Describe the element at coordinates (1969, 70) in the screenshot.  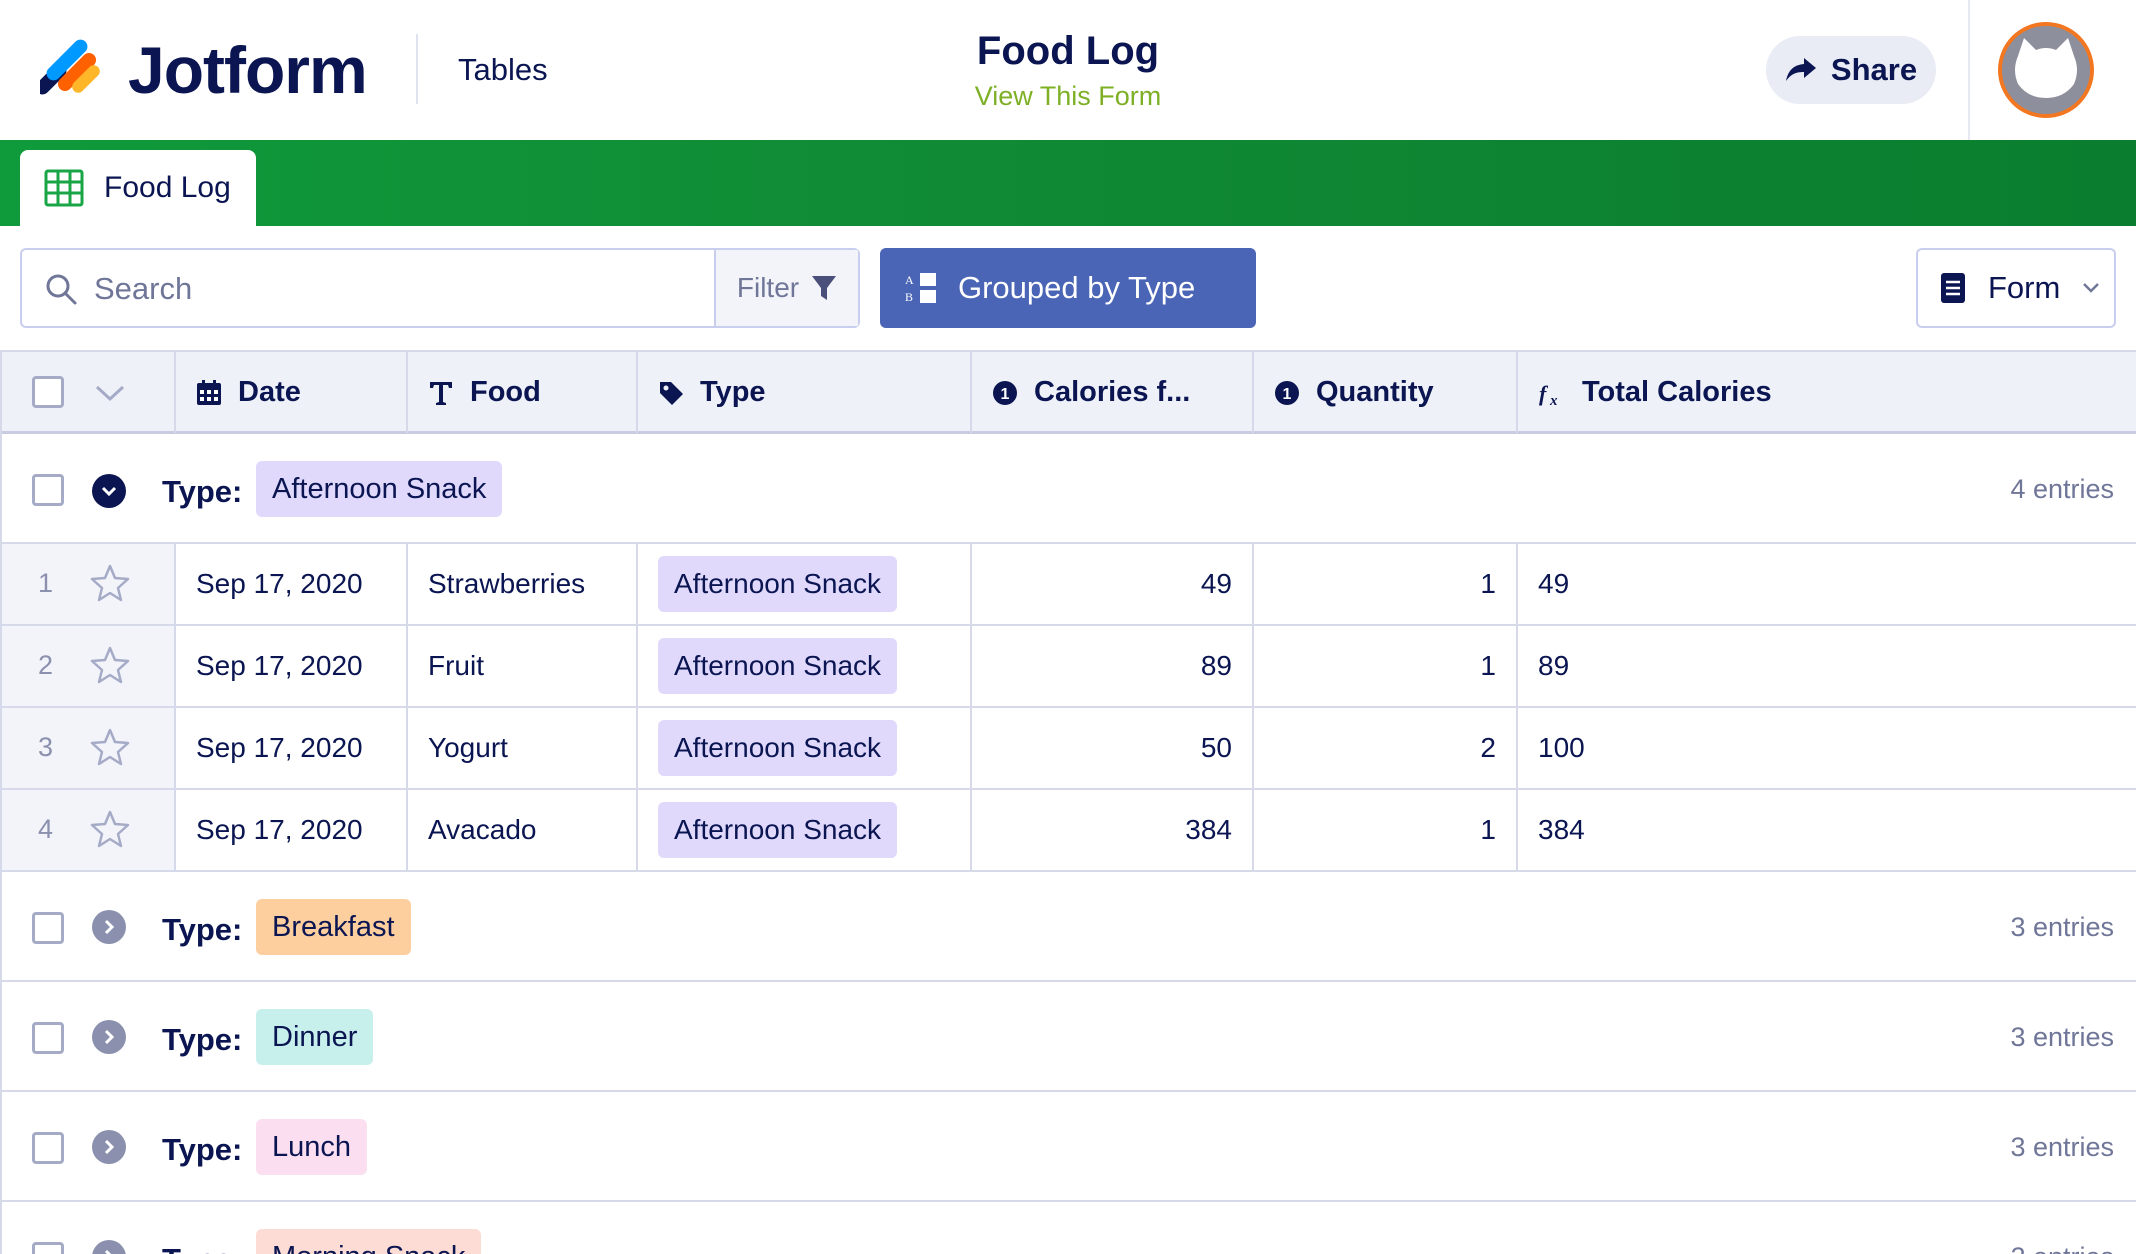
I see `header-divider-right` at that location.